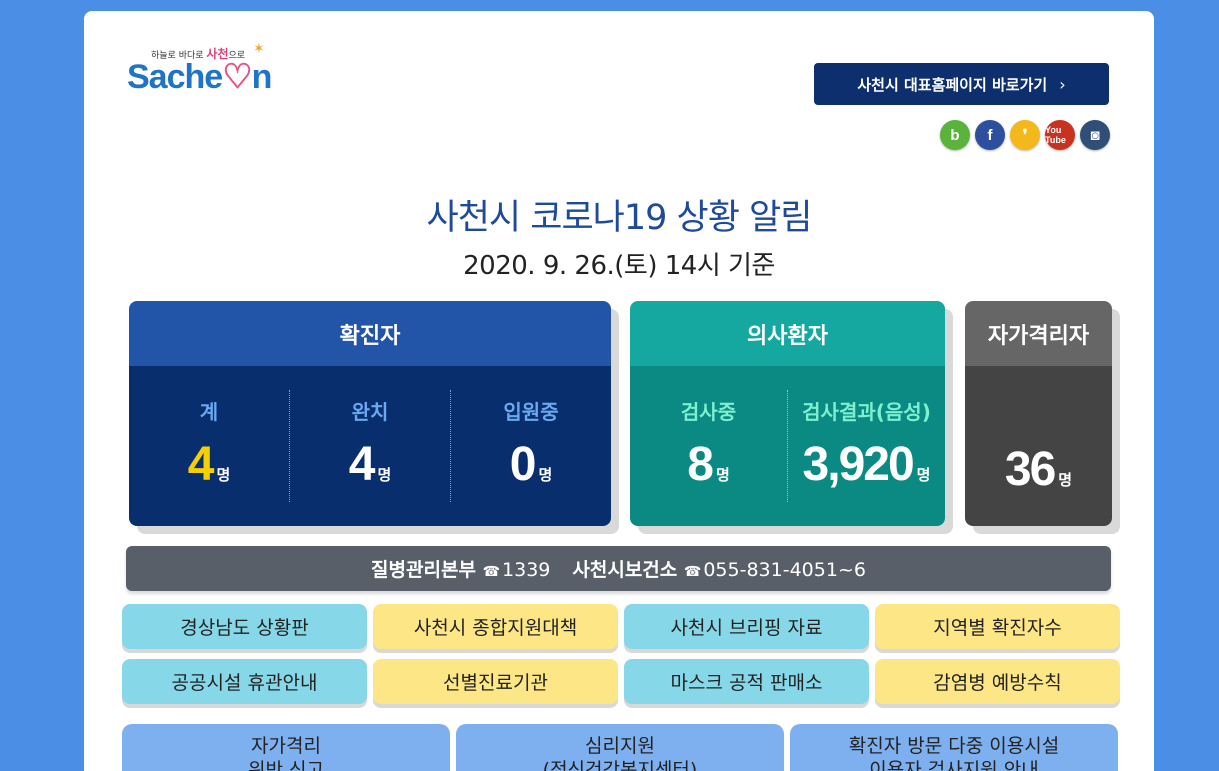 This screenshot has height=771, width=1219. I want to click on suspected-header: 의사환자, so click(787, 333).